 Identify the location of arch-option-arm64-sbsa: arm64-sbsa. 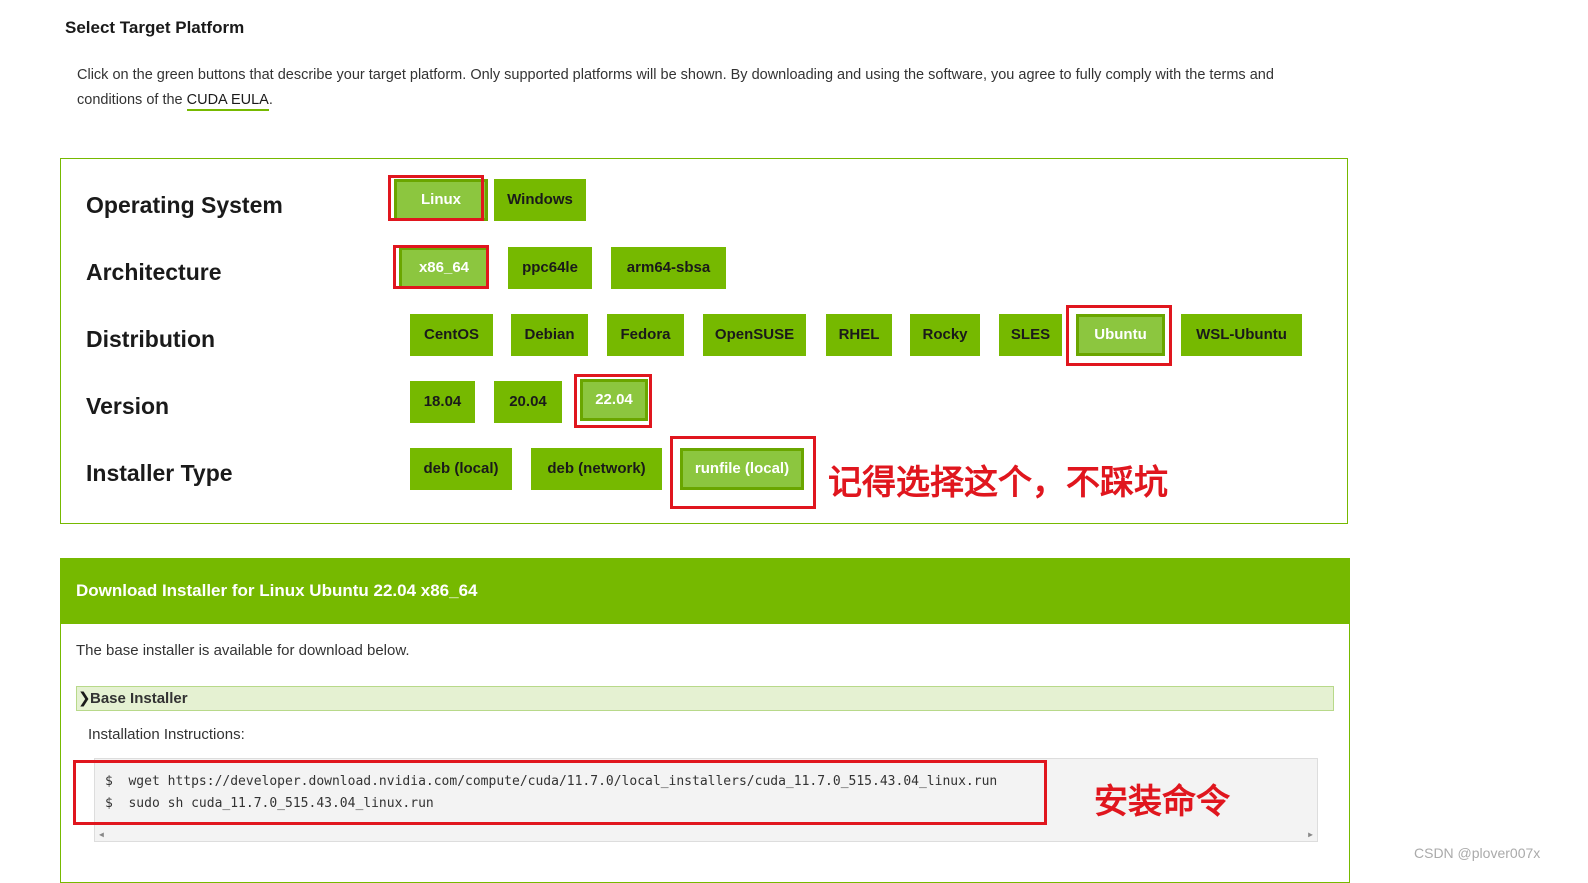
(668, 268).